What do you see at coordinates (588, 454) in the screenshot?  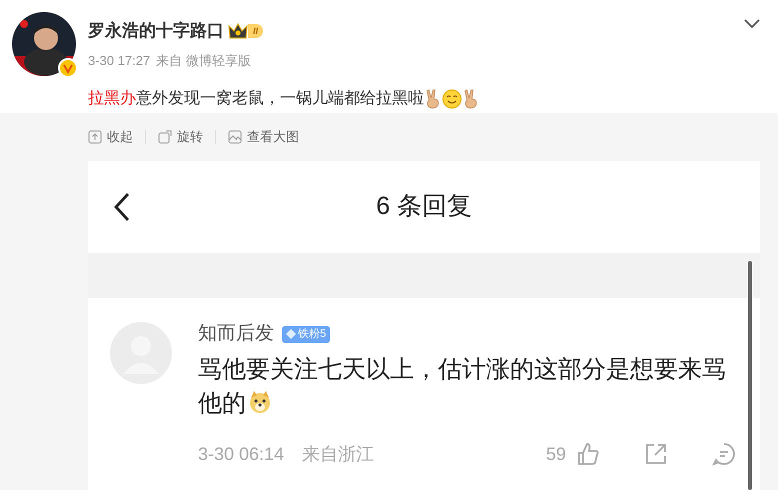 I see `thumbs-up-icon` at bounding box center [588, 454].